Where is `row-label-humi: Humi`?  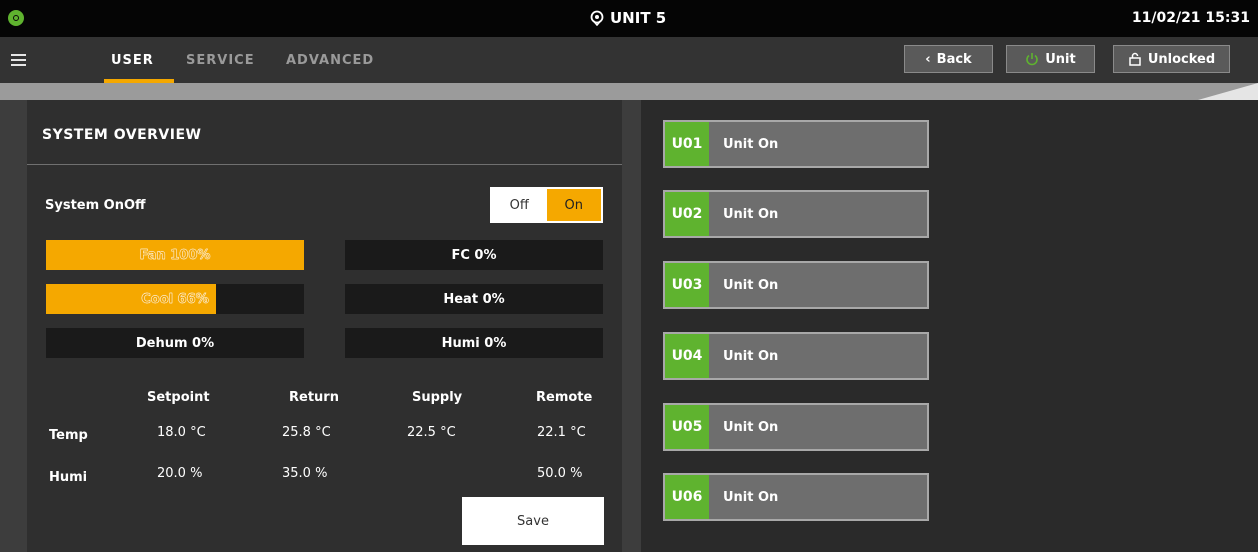 row-label-humi: Humi is located at coordinates (68, 477).